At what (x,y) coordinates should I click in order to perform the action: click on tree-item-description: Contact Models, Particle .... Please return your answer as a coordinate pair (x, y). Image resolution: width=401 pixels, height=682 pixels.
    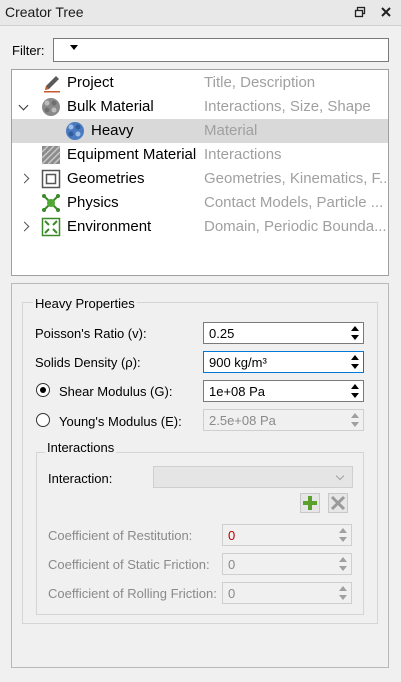
    Looking at the image, I should click on (294, 202).